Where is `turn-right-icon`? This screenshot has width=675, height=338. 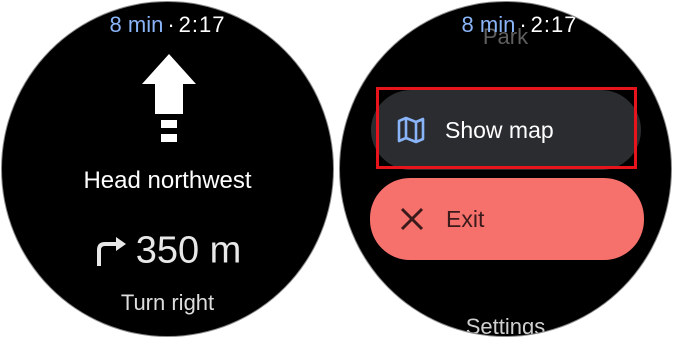
turn-right-icon is located at coordinates (111, 251).